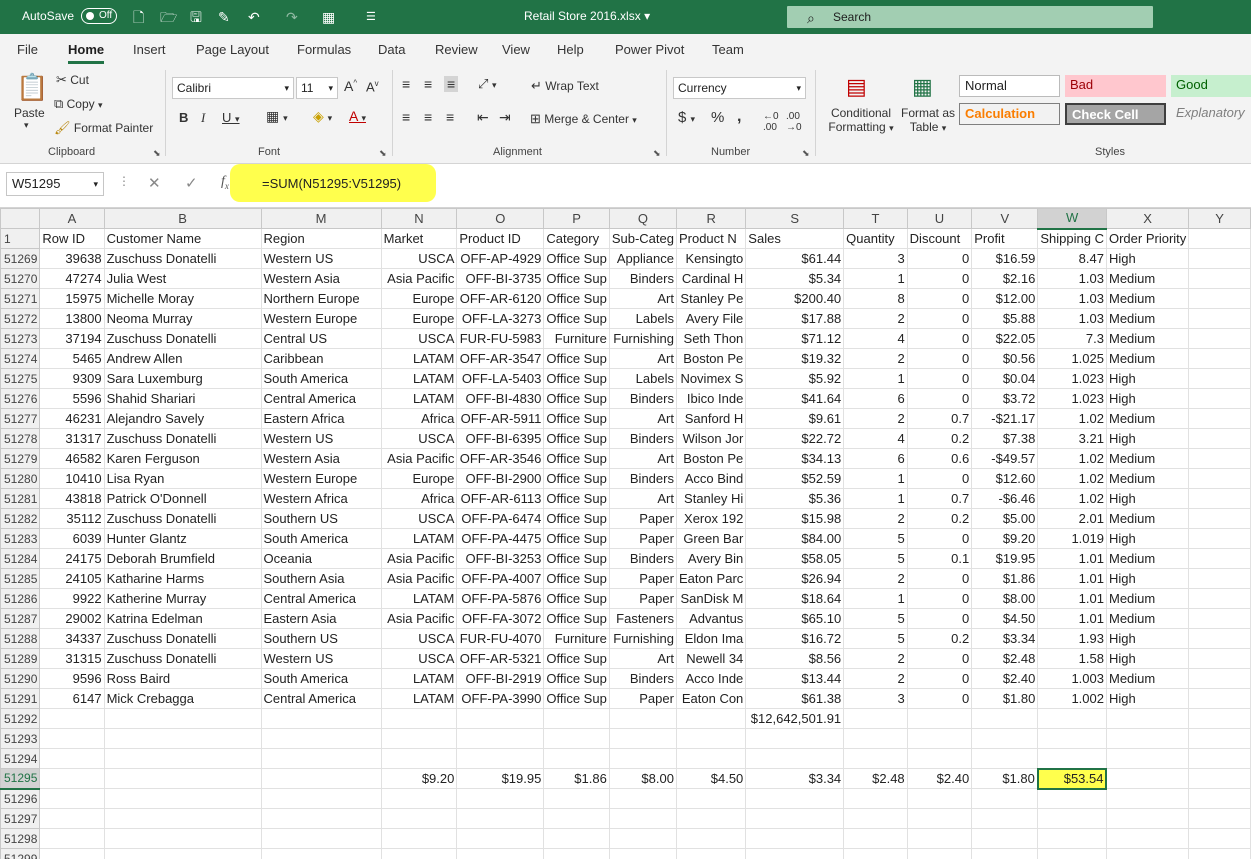  I want to click on column-header-B: B, so click(182, 218).